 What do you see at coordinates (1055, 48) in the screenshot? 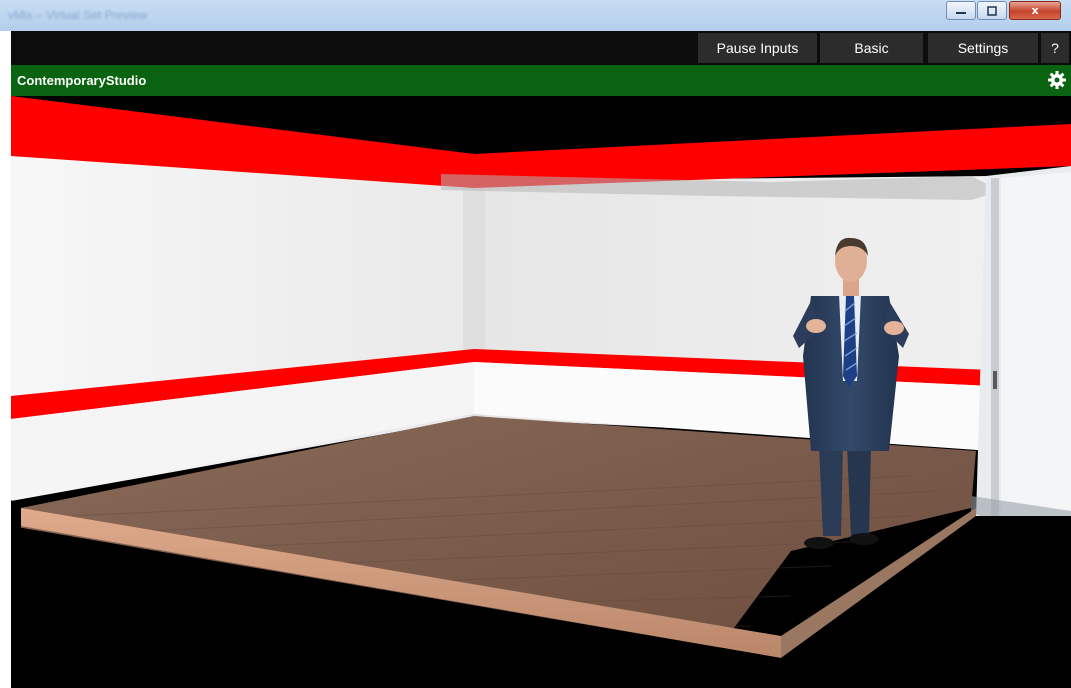
I see `help-button: ?` at bounding box center [1055, 48].